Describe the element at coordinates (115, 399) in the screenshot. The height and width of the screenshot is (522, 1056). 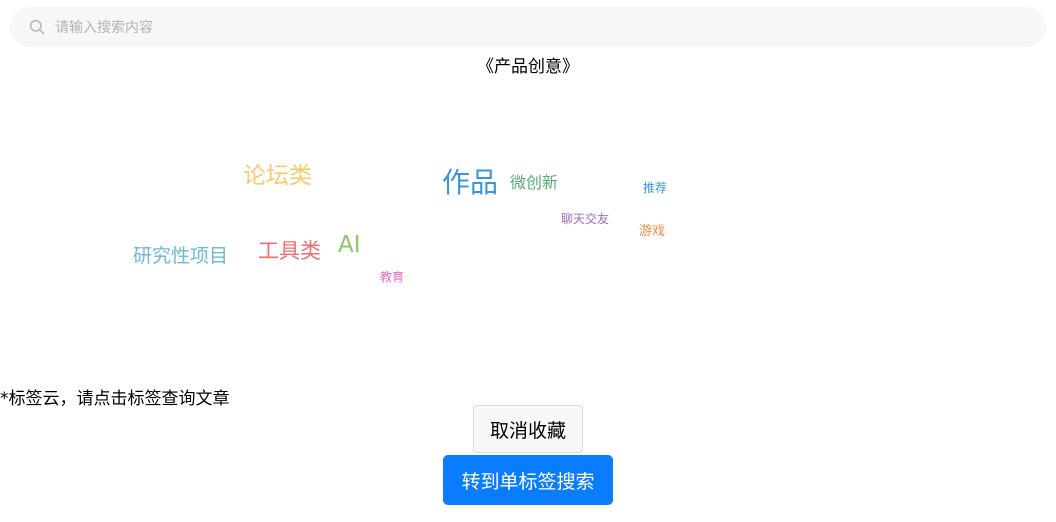
I see `tag-cloud-hint: *标签云，请点击标签查询文章` at that location.